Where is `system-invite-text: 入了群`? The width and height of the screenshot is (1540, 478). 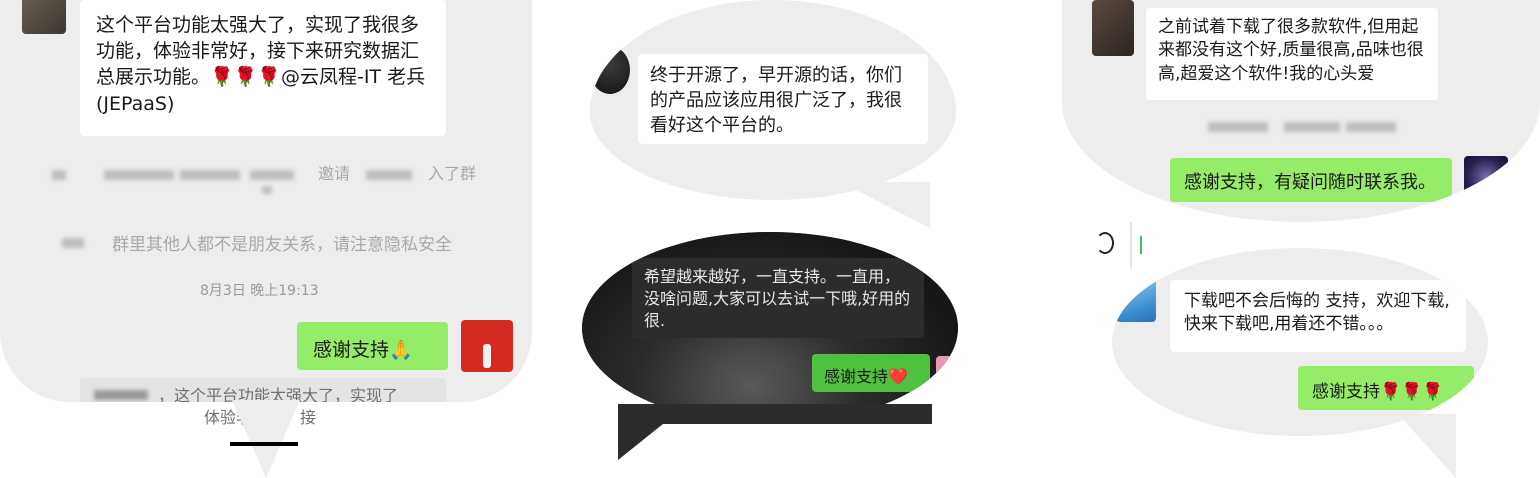
system-invite-text: 入了群 is located at coordinates (452, 173).